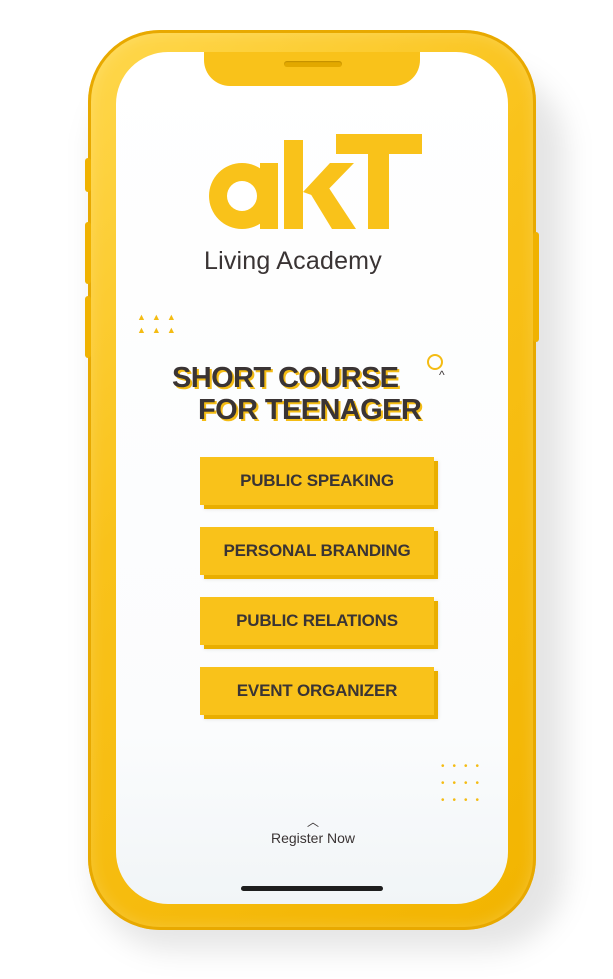 This screenshot has width=613, height=979. Describe the element at coordinates (536, 287) in the screenshot. I see `phone-power-button` at that location.